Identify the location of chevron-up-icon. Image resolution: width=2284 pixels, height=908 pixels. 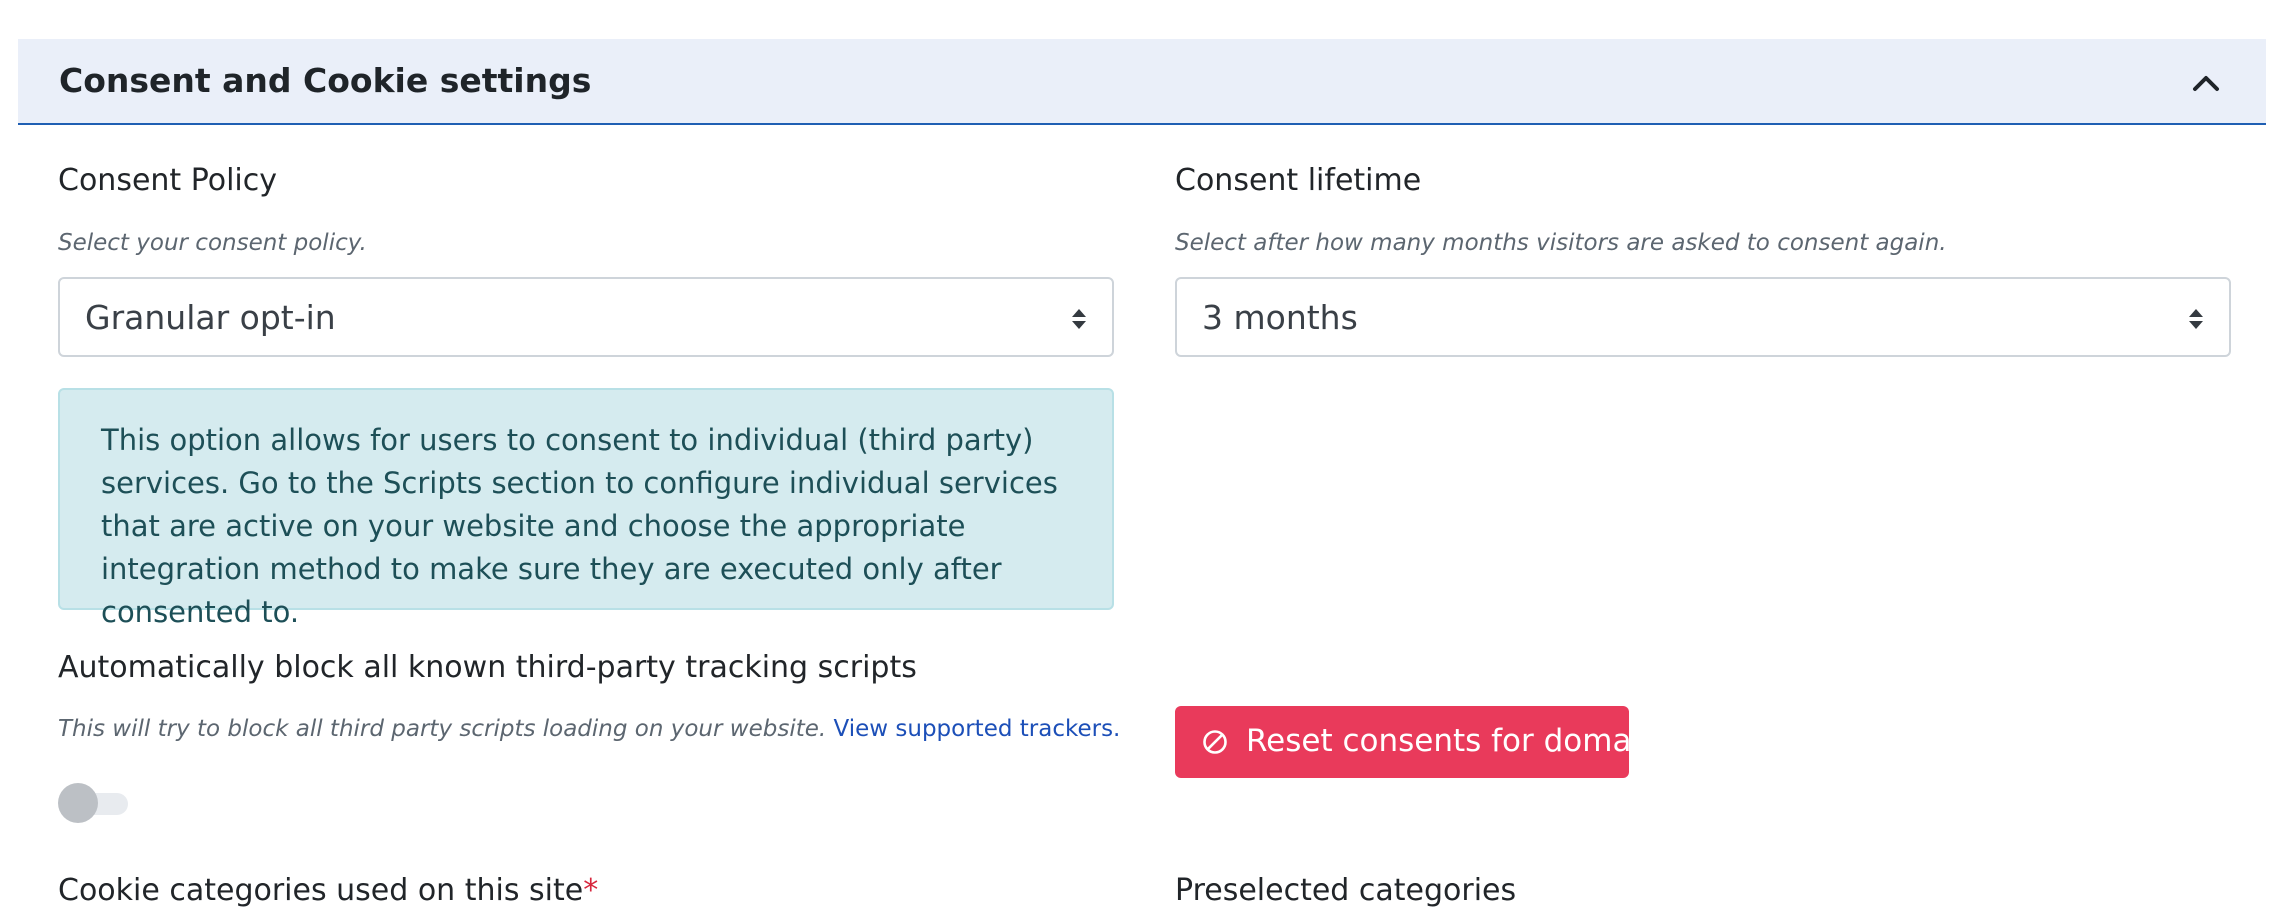
(2206, 82).